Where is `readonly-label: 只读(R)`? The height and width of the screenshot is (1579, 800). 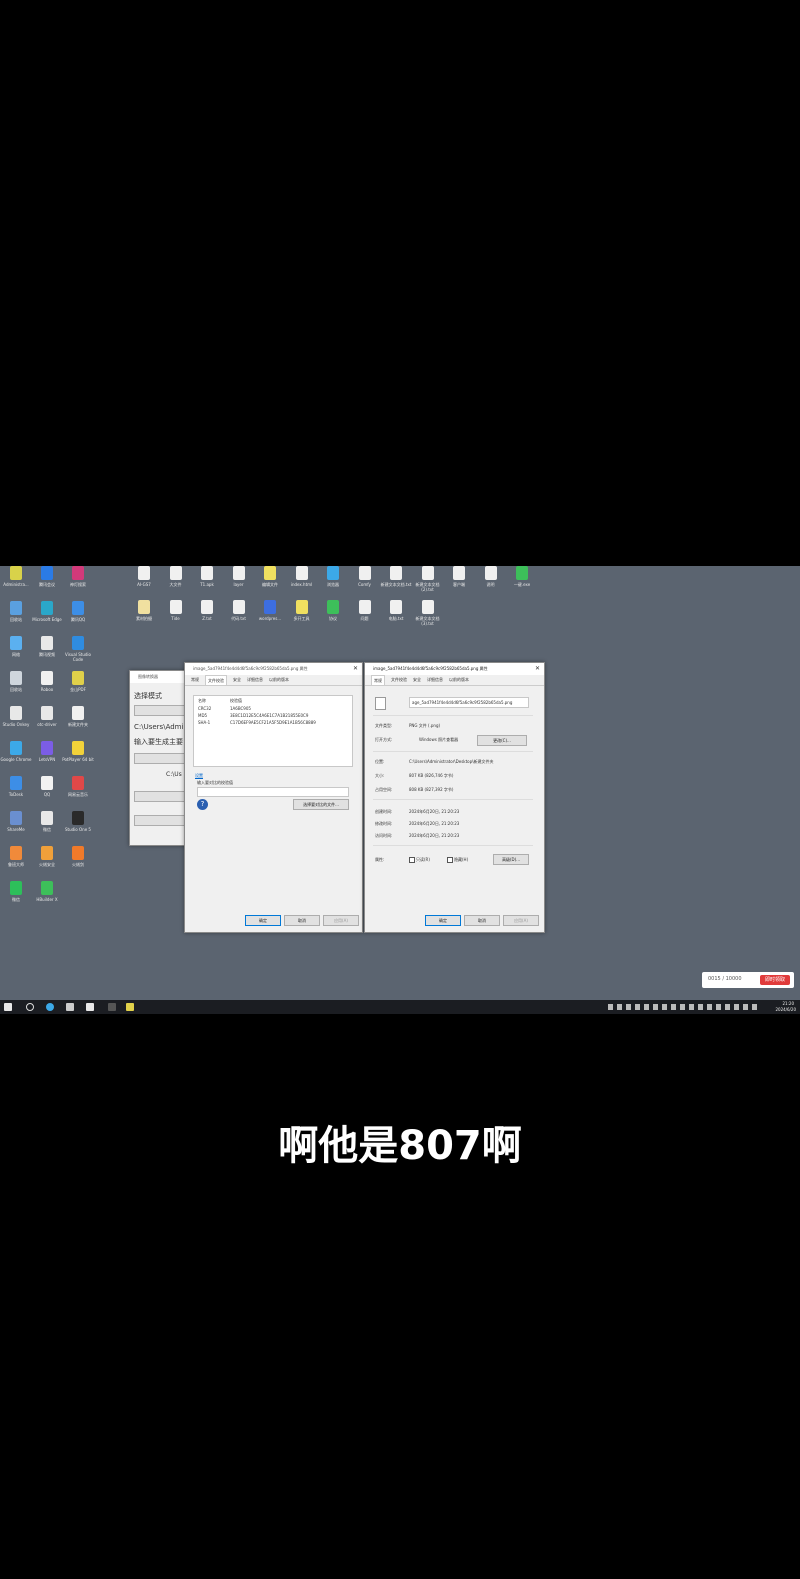
readonly-label: 只读(R) is located at coordinates (423, 859).